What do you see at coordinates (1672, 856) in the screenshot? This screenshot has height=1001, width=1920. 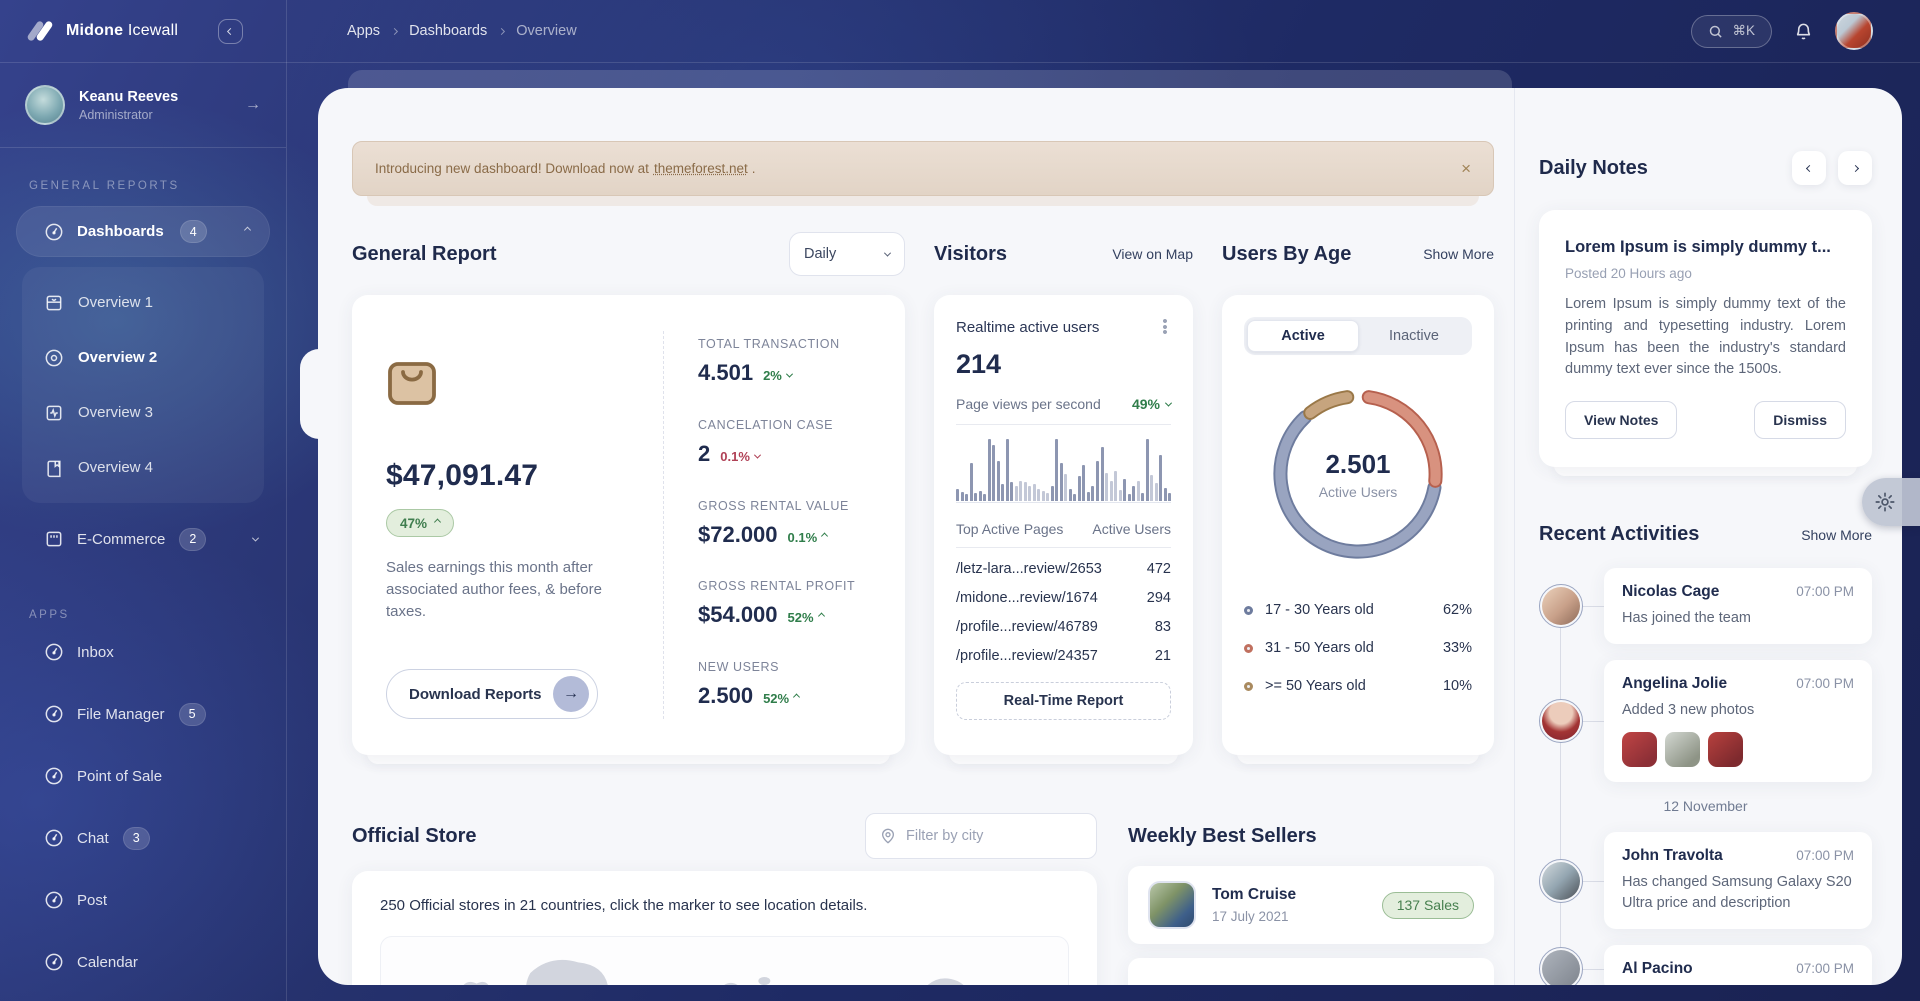 I see `activity-name: John Travolta` at bounding box center [1672, 856].